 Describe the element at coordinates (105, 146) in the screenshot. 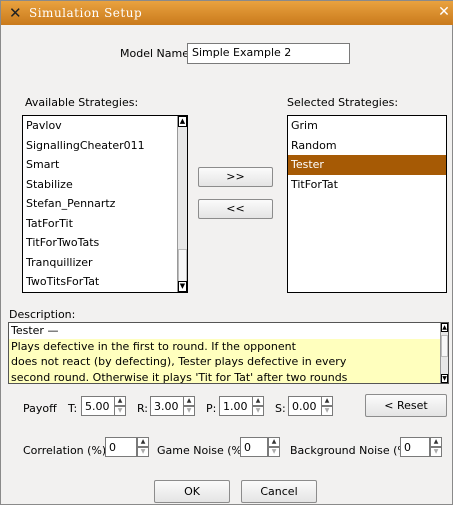

I see `list-item: SignallingCheater011` at that location.